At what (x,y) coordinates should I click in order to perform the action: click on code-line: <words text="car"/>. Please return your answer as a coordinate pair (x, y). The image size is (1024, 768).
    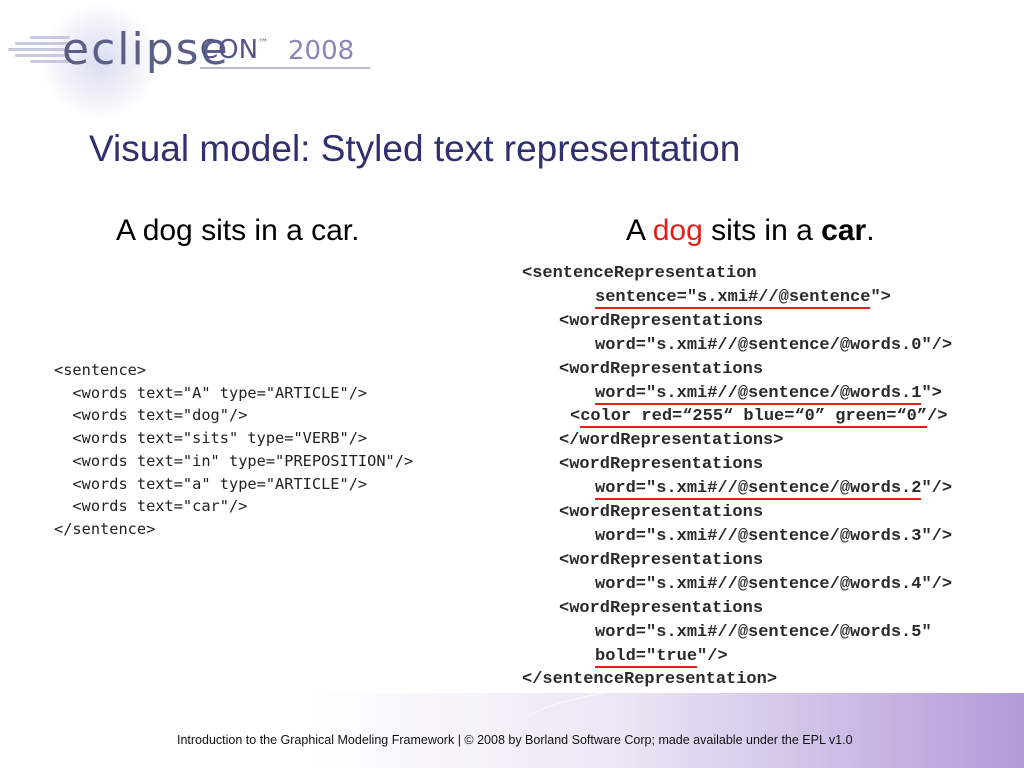
    Looking at the image, I should click on (151, 506).